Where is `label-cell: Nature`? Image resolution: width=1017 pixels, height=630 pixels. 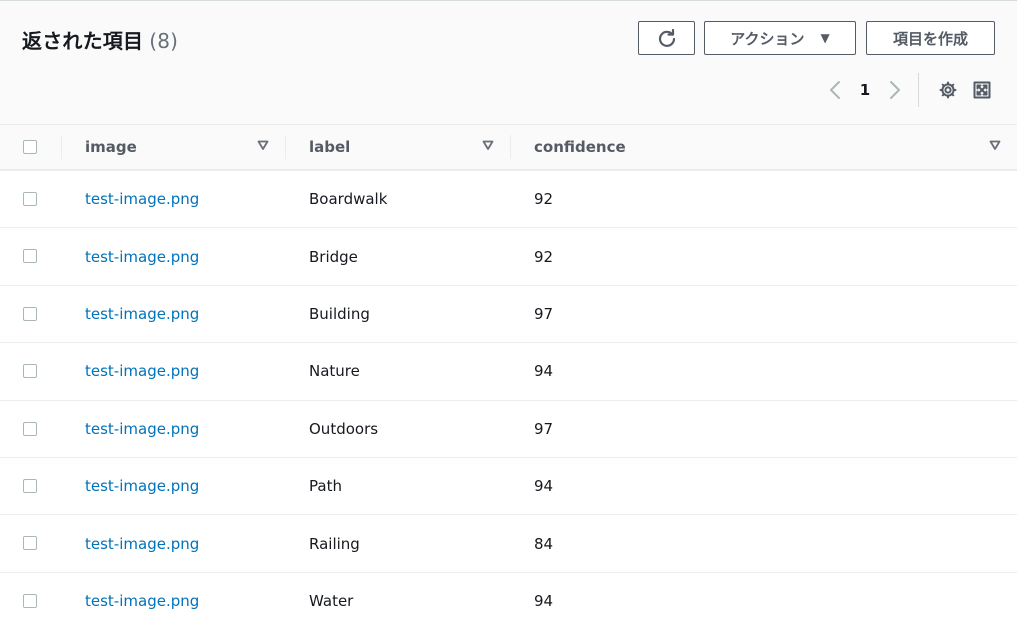
label-cell: Nature is located at coordinates (334, 371).